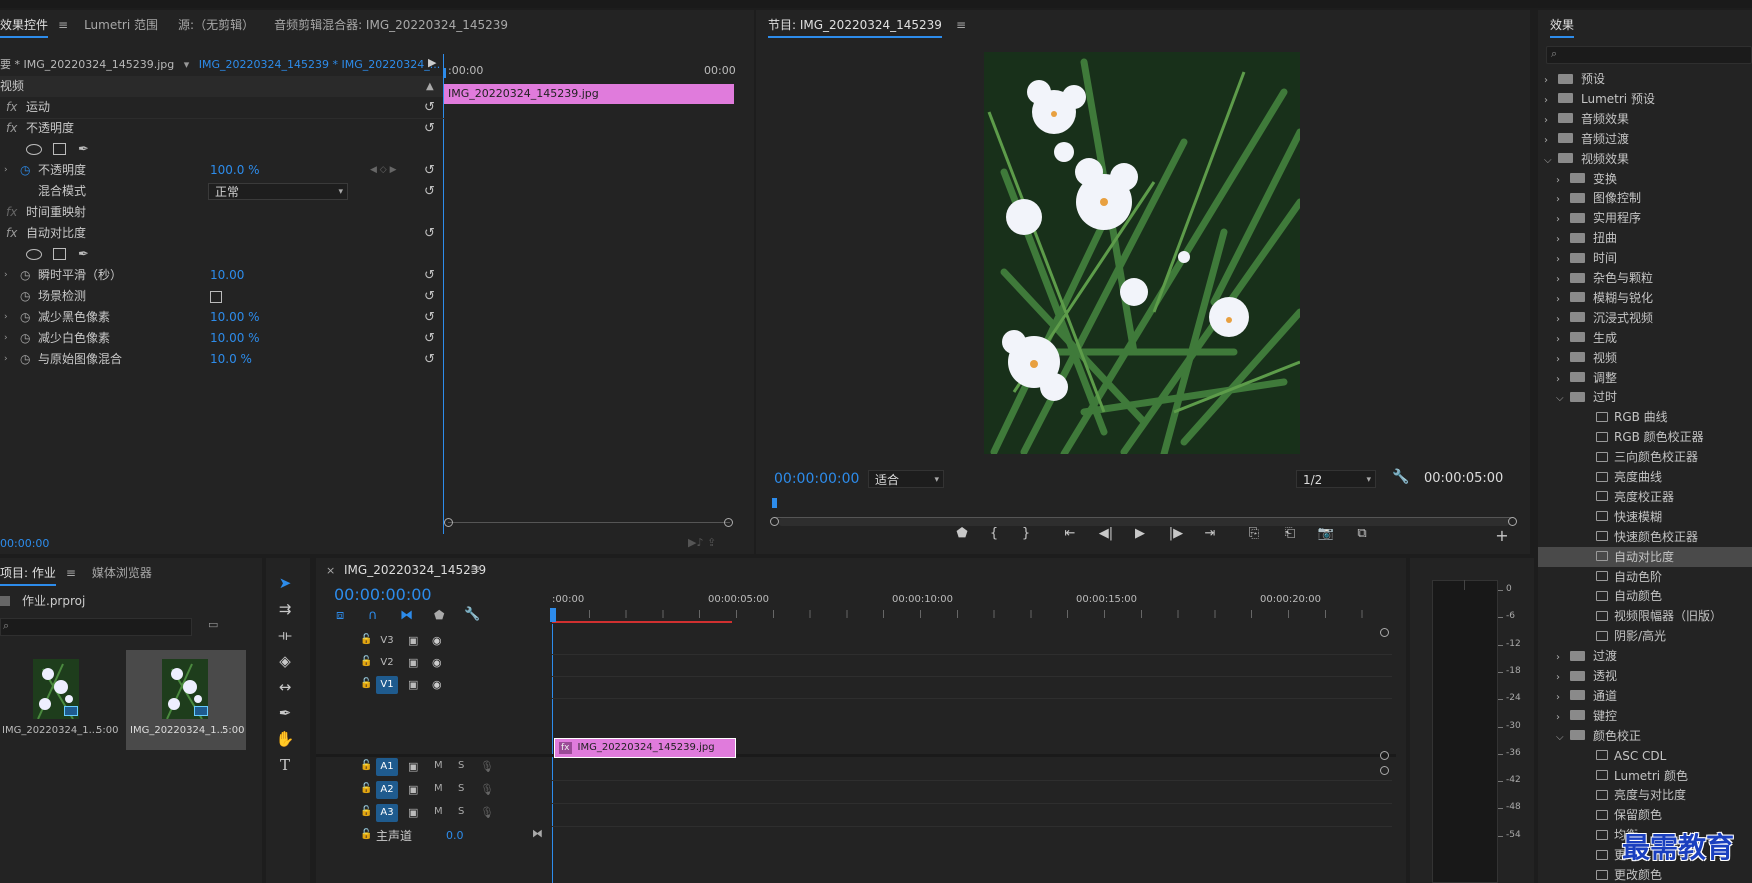  What do you see at coordinates (1645, 298) in the screenshot?
I see `effects-folder: › 模糊与锐化` at bounding box center [1645, 298].